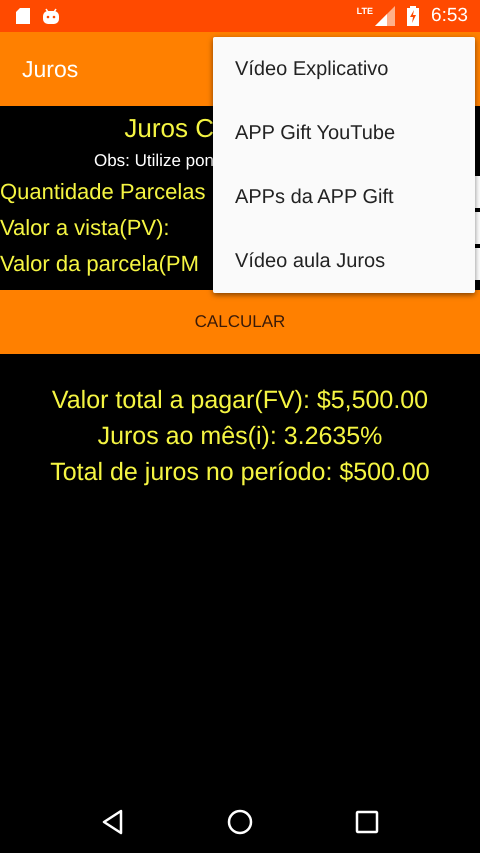 The width and height of the screenshot is (480, 853). I want to click on home-icon, so click(240, 822).